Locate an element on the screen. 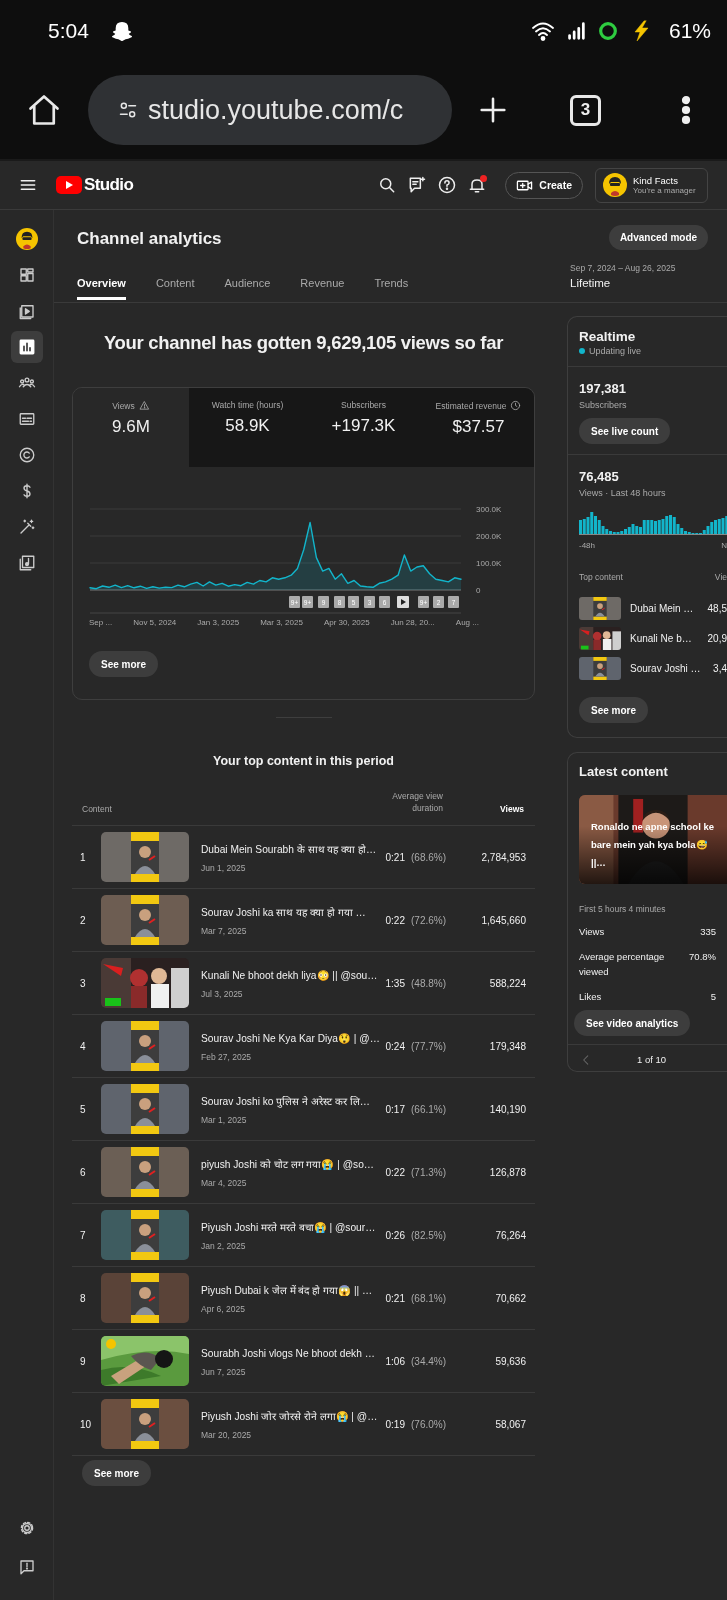 This screenshot has width=727, height=1600. metric-tab: Subscribers +197.3K is located at coordinates (363, 427).